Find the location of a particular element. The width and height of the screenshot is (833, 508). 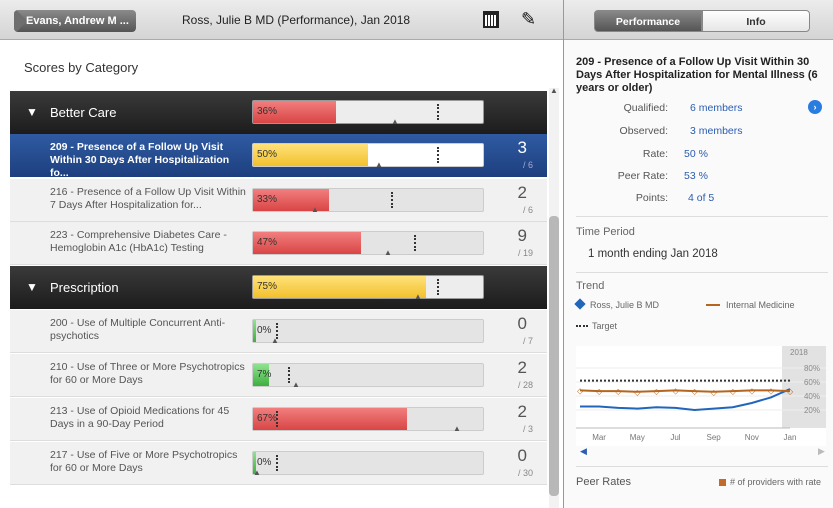

y-tick-label: 60% is located at coordinates (812, 382).